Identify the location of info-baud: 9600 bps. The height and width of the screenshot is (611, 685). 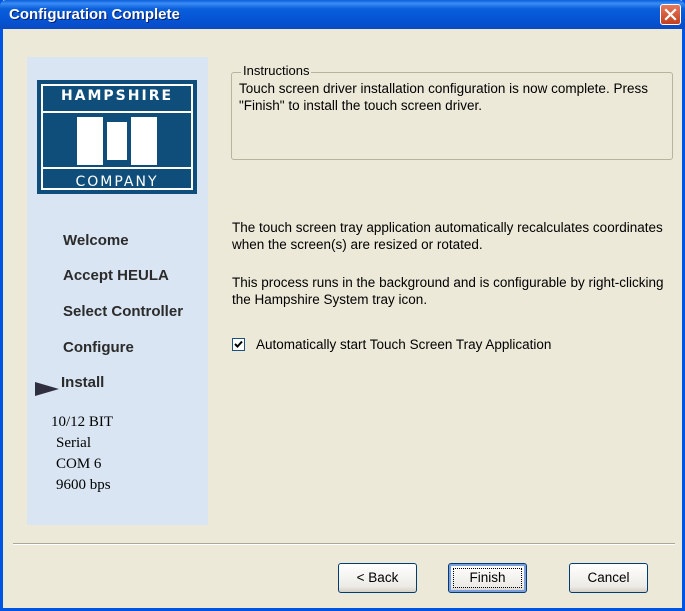
(83, 485).